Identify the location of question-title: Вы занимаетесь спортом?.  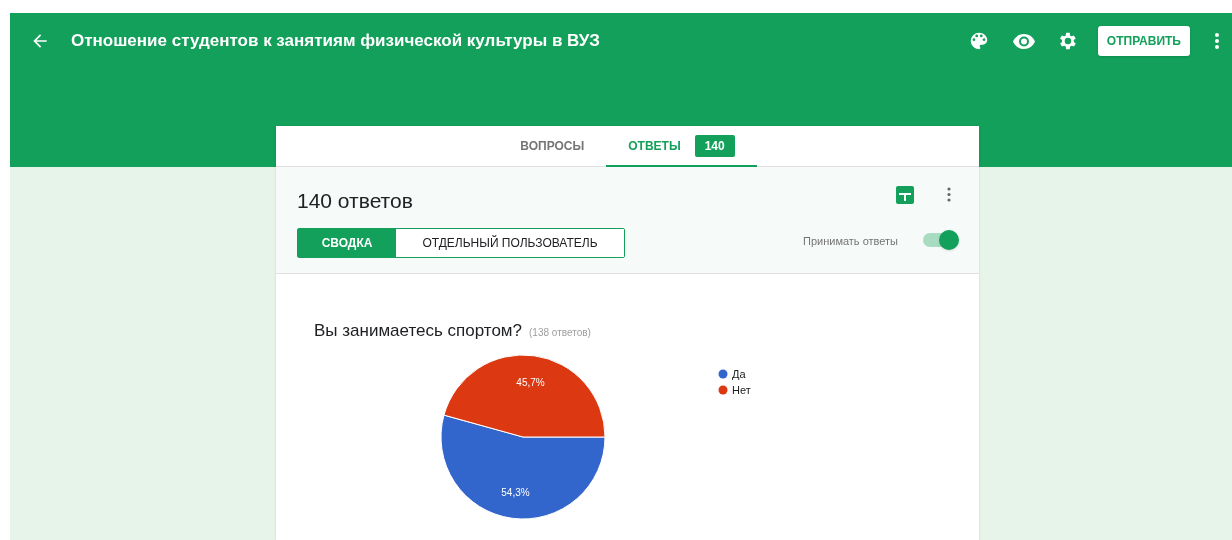
(418, 331).